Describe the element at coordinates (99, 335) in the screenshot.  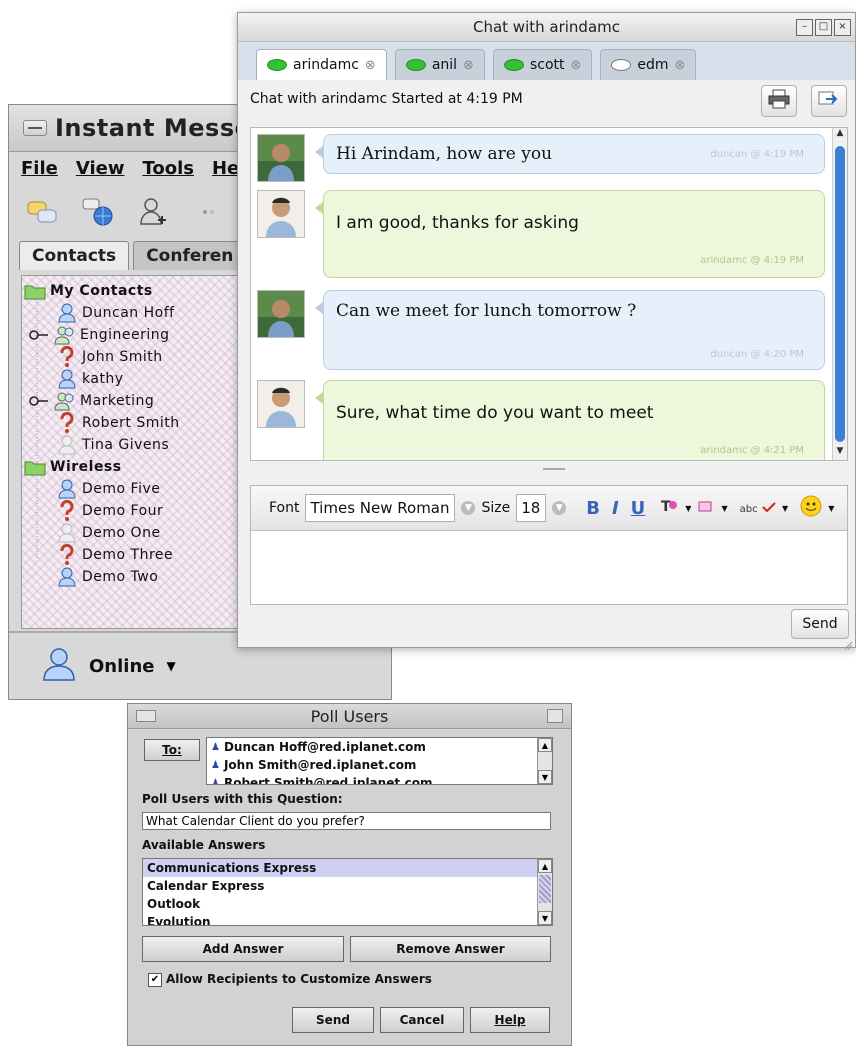
I see `tree-node-engineering: Engineering` at that location.